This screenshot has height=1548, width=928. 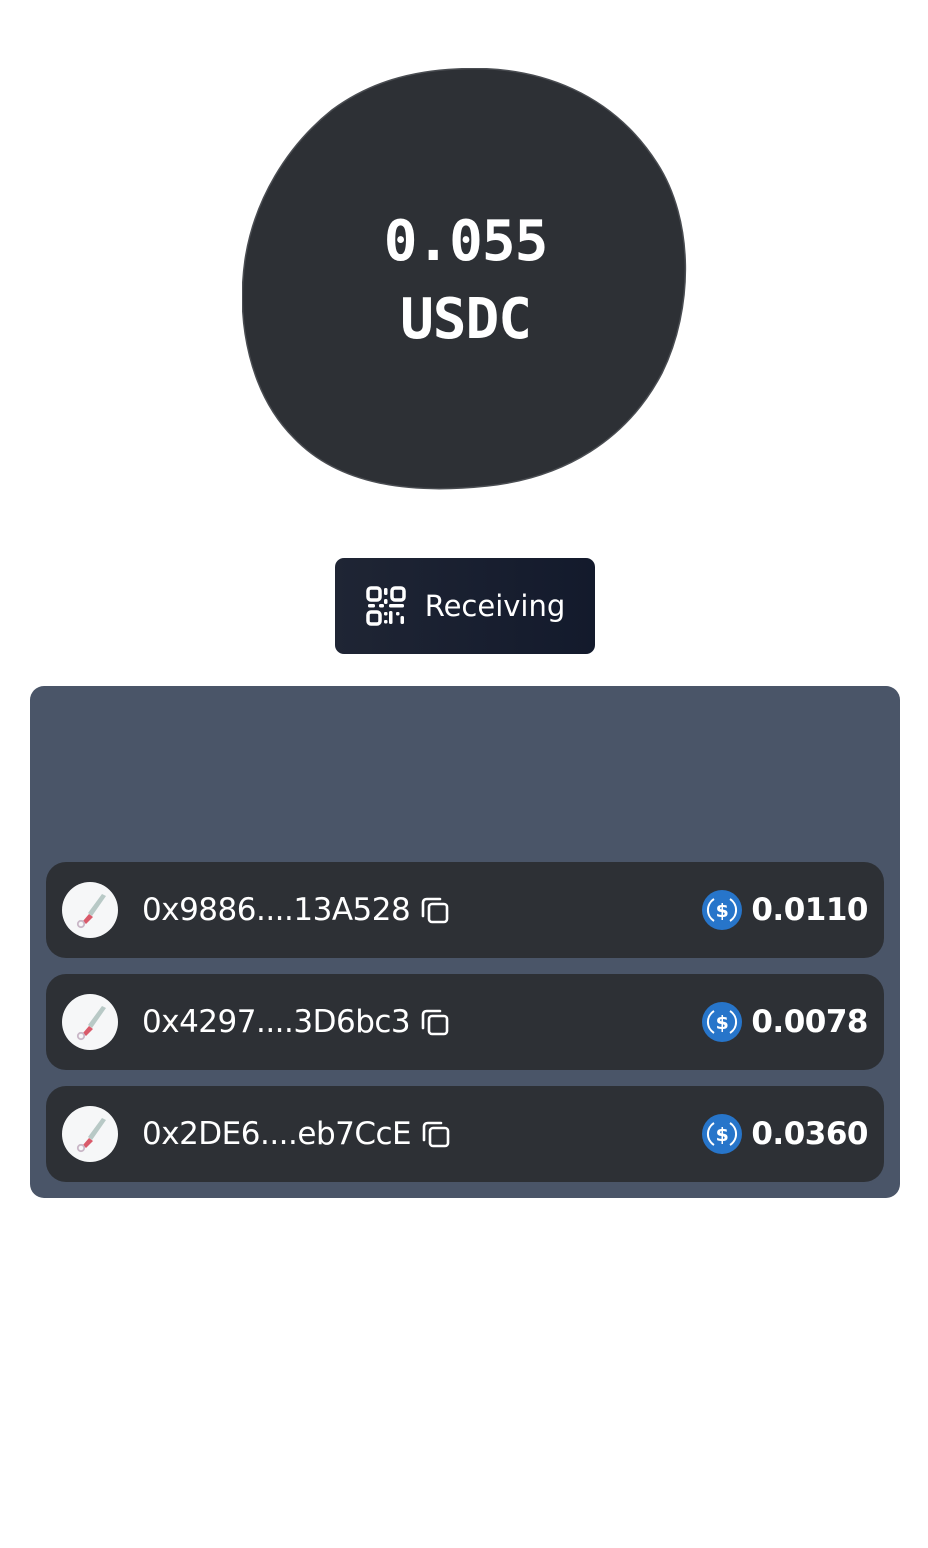 I want to click on payment-row: 0x4297....3D6bc3 $ 0.0078, so click(x=465, y=1022).